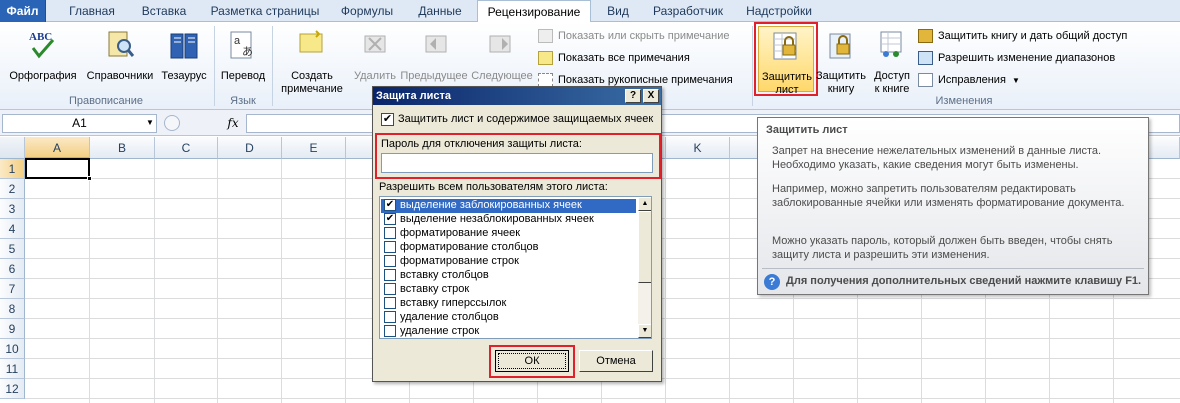 This screenshot has height=403, width=1180. Describe the element at coordinates (12, 329) in the screenshot. I see `row-header: 9` at that location.